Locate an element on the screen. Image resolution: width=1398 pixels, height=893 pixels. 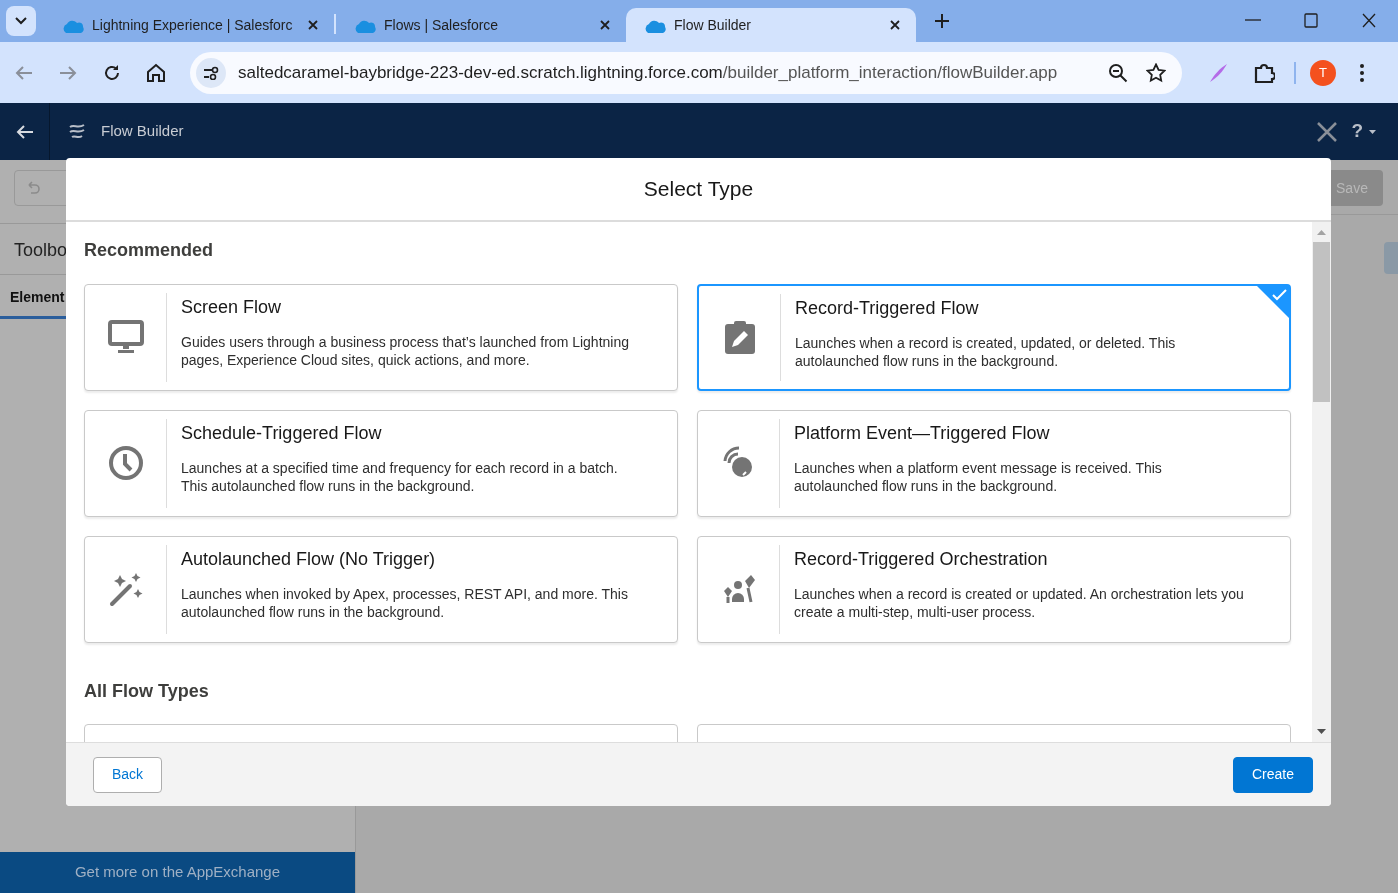
browser-tab: Flow Builder is located at coordinates (771, 25).